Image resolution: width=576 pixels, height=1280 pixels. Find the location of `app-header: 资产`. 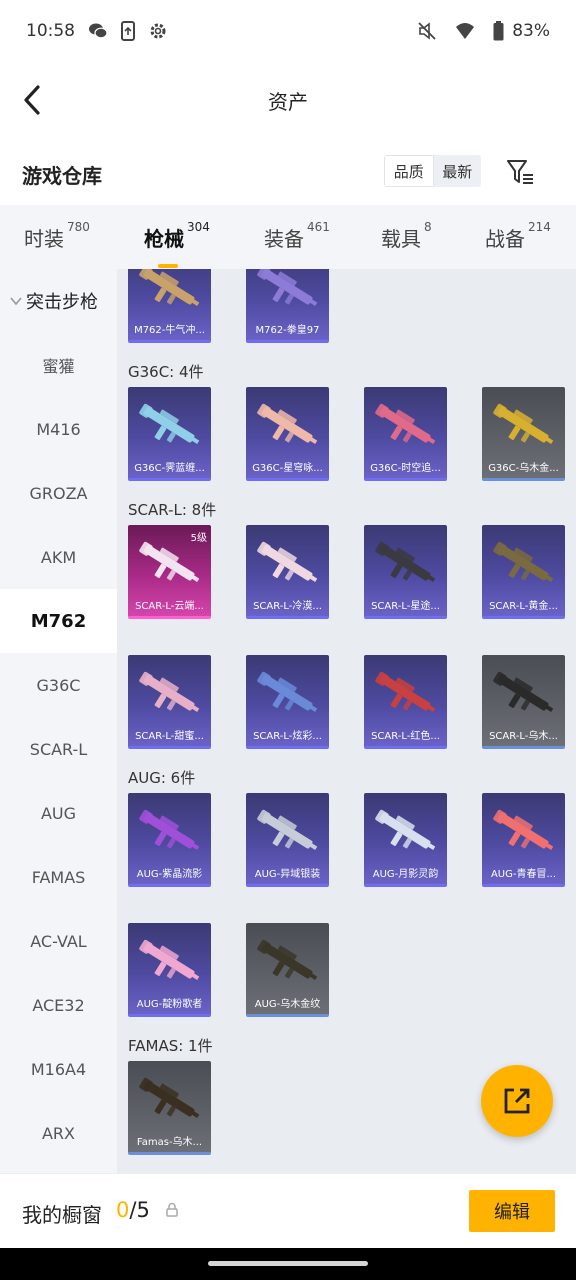

app-header: 资产 is located at coordinates (288, 100).